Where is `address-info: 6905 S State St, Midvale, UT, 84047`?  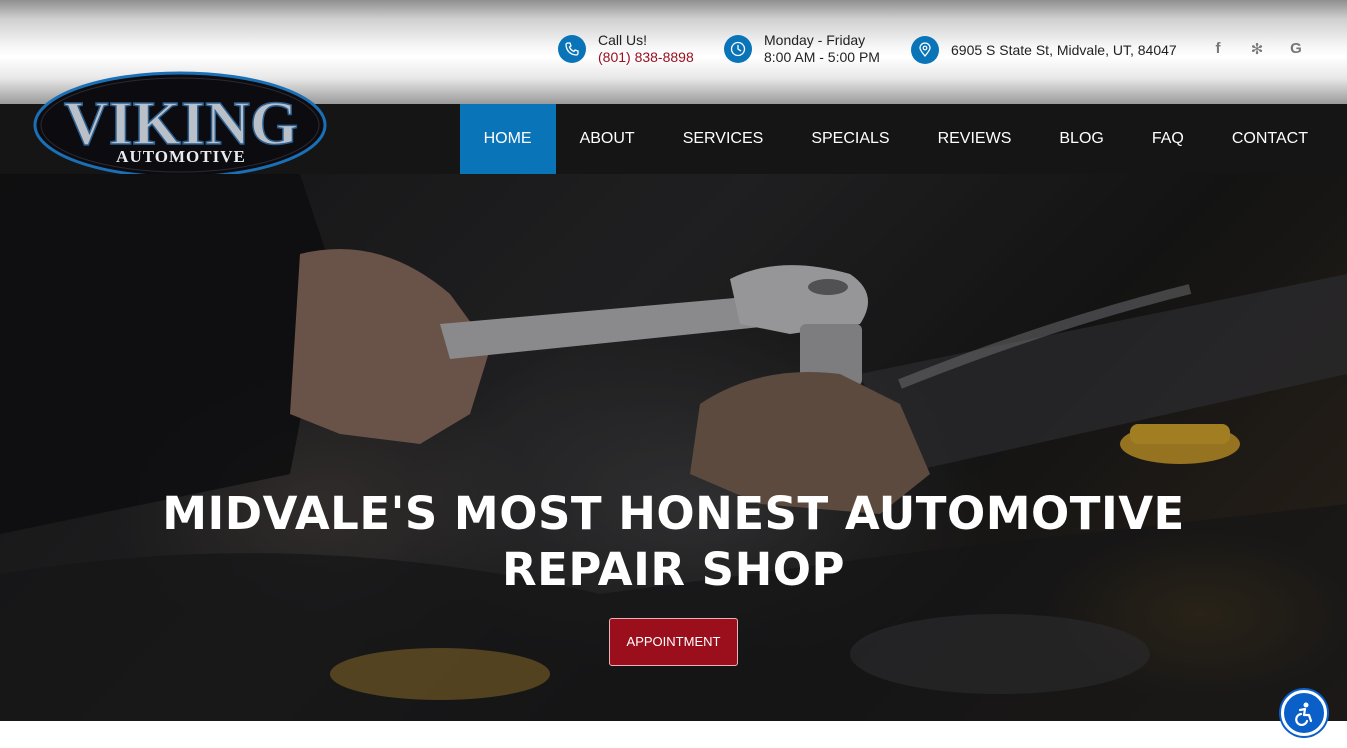
address-info: 6905 S State St, Midvale, UT, 84047 is located at coordinates (1044, 50).